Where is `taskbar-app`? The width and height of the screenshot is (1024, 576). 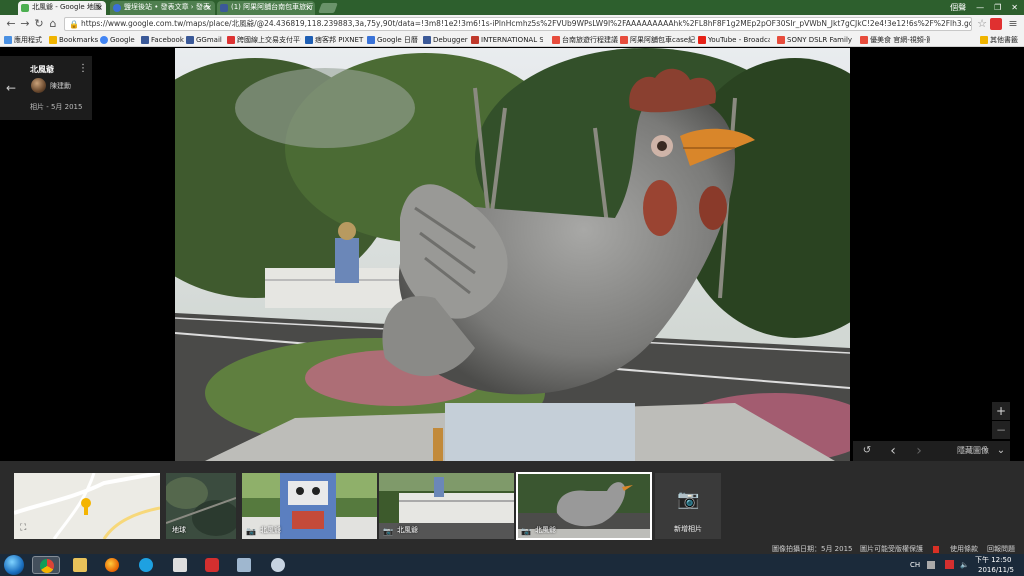 taskbar-app is located at coordinates (180, 565).